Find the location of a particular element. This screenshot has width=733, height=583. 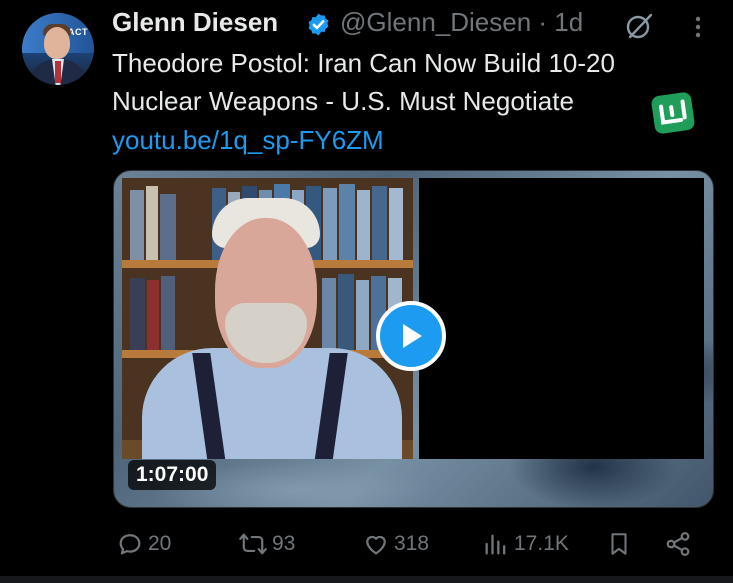

reply-icon is located at coordinates (130, 544).